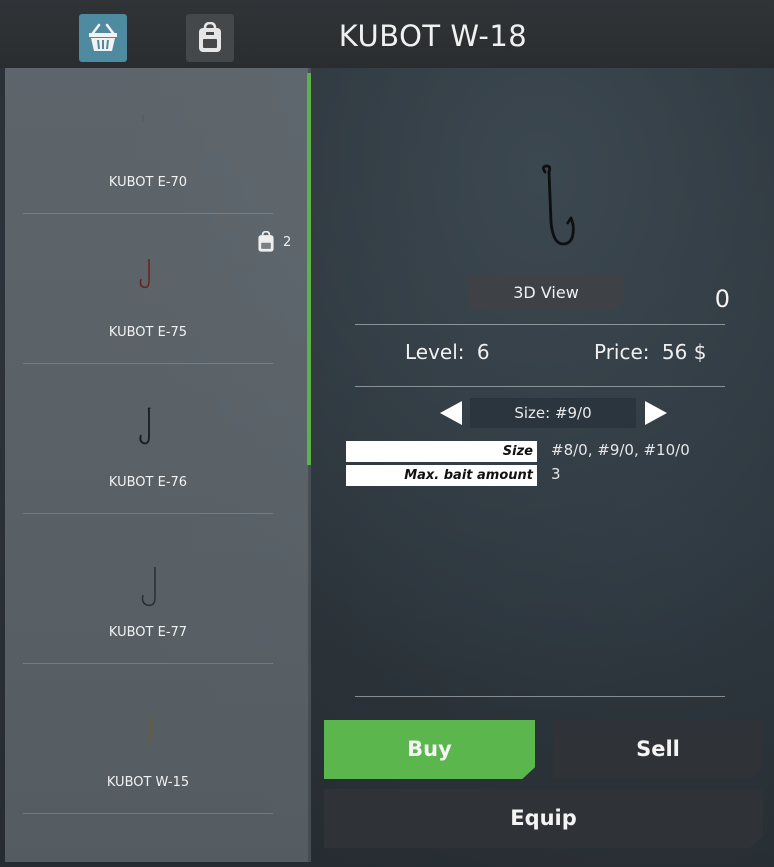 The width and height of the screenshot is (774, 867). I want to click on basket-icon, so click(103, 37).